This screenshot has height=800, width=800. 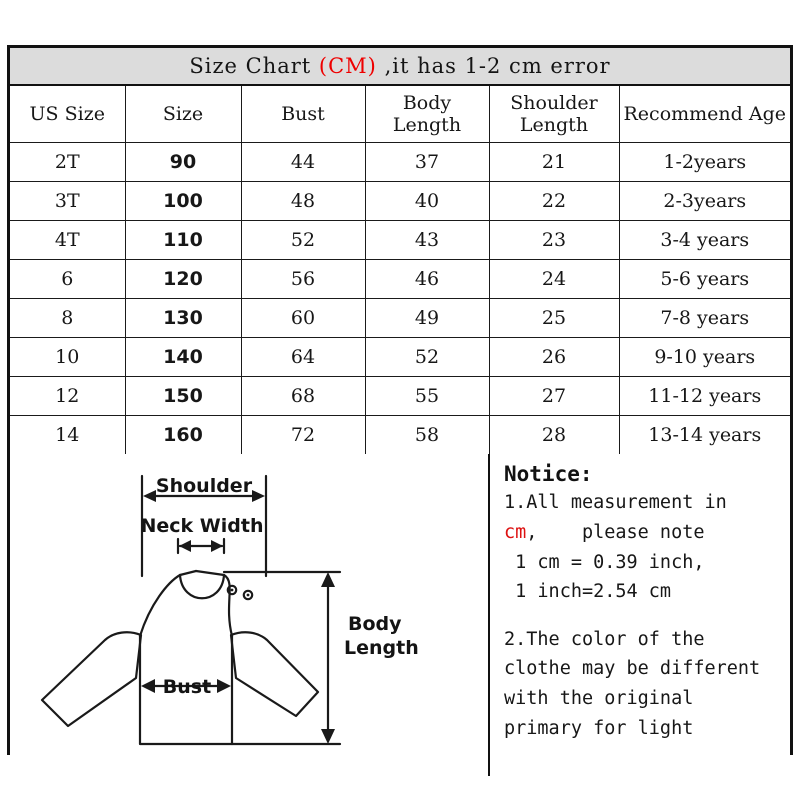 What do you see at coordinates (427, 279) in the screenshot?
I see `cell-body-length: 46` at bounding box center [427, 279].